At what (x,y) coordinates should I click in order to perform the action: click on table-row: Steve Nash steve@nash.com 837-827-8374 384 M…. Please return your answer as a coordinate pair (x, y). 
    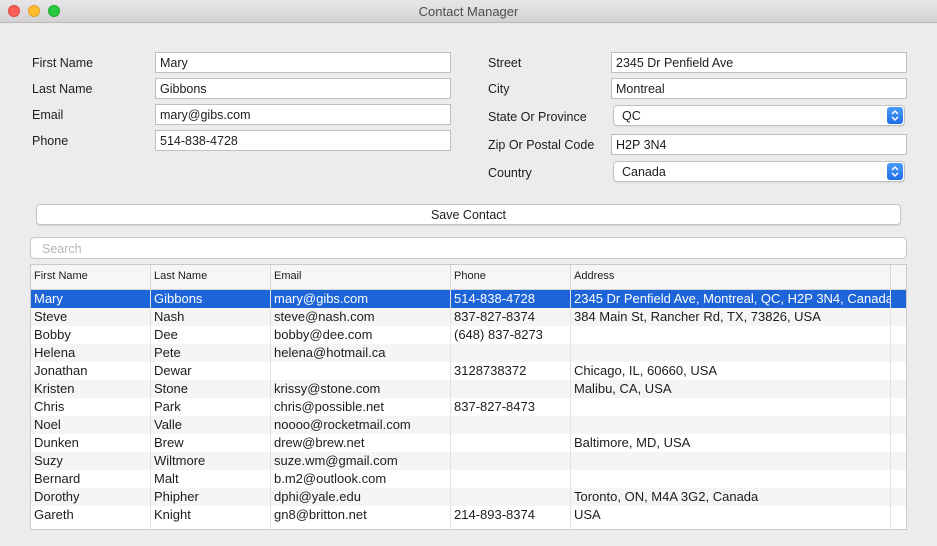
    Looking at the image, I should click on (468, 317).